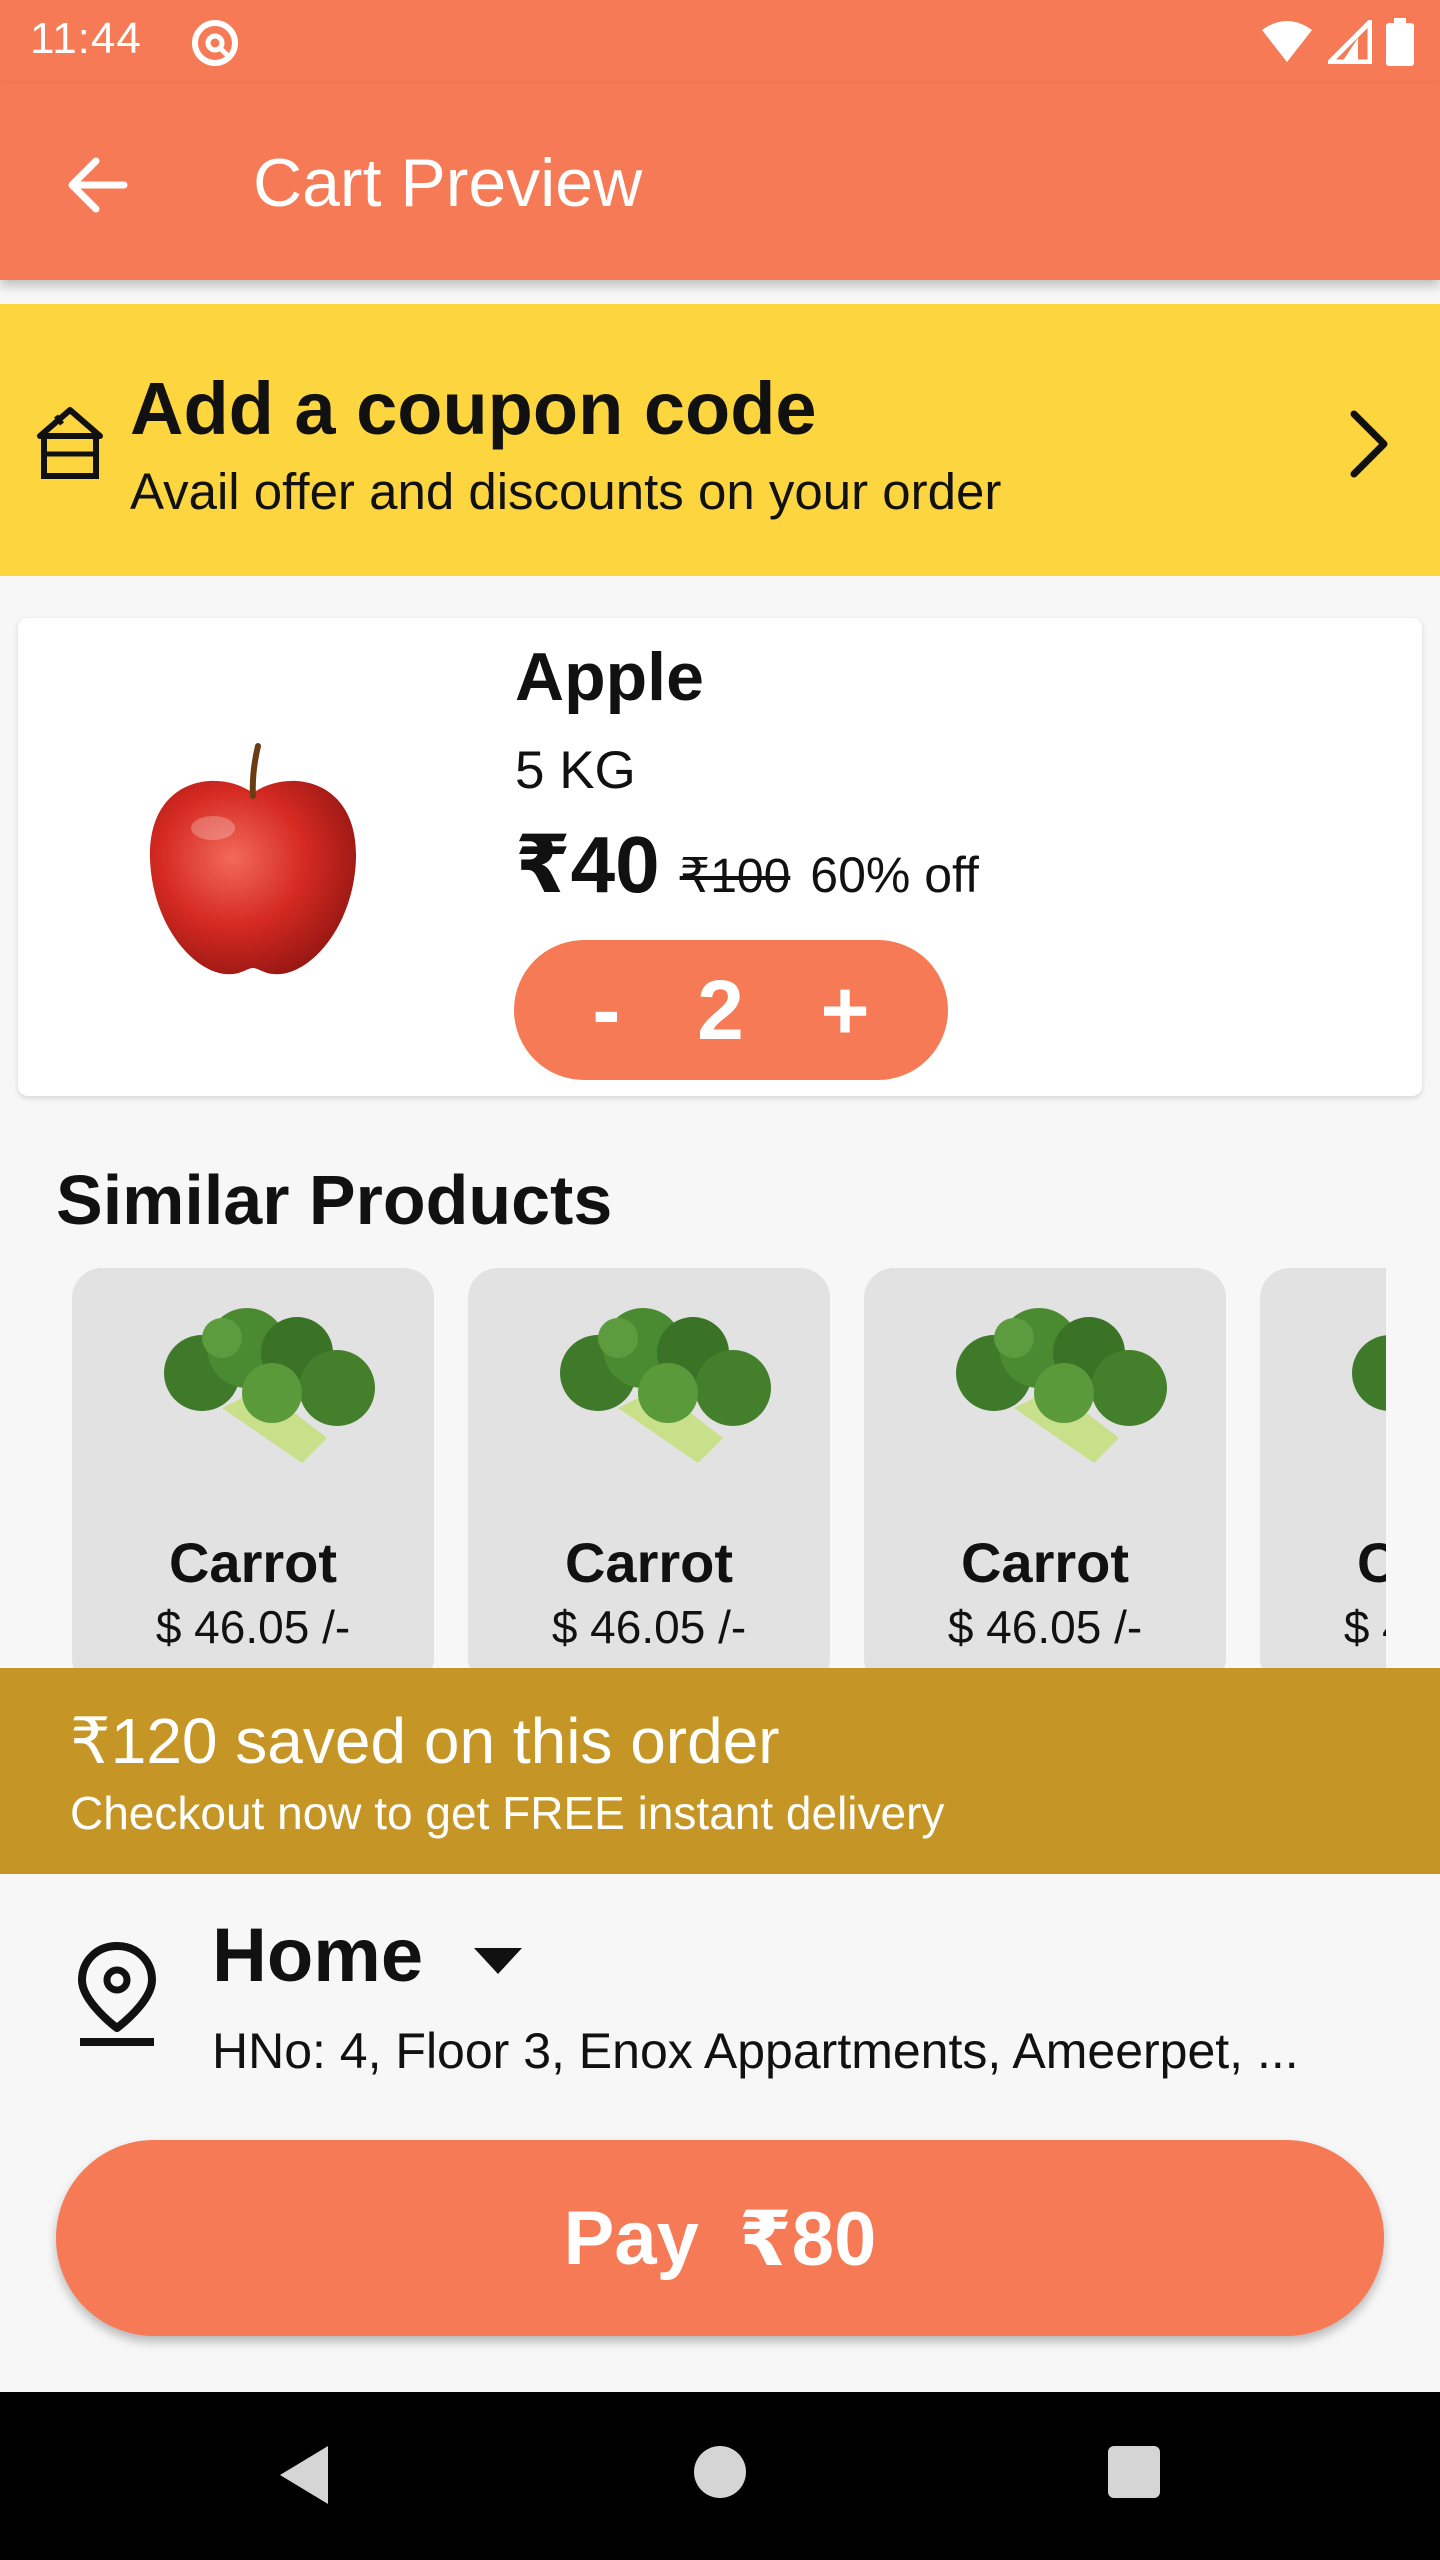 Image resolution: width=1440 pixels, height=2560 pixels. What do you see at coordinates (845, 1010) in the screenshot?
I see `increment-button: +` at bounding box center [845, 1010].